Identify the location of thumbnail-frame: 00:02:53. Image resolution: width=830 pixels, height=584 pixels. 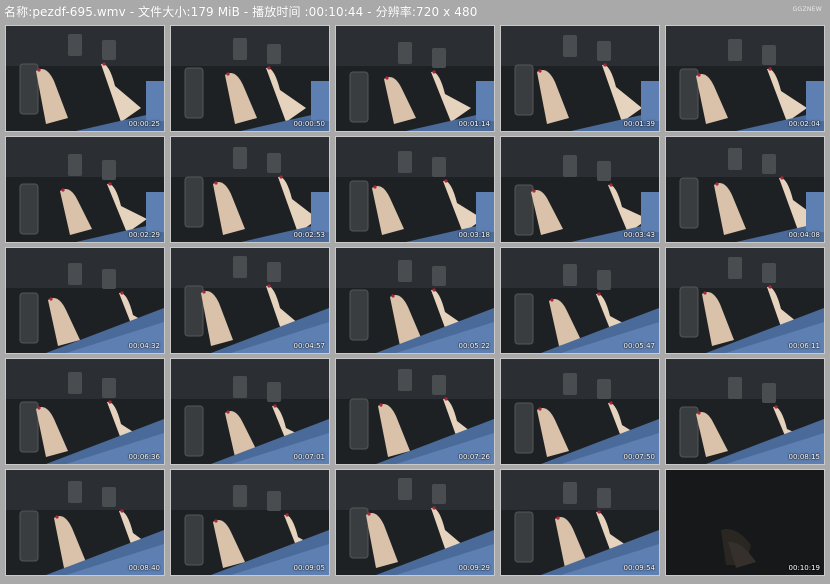
(250, 189).